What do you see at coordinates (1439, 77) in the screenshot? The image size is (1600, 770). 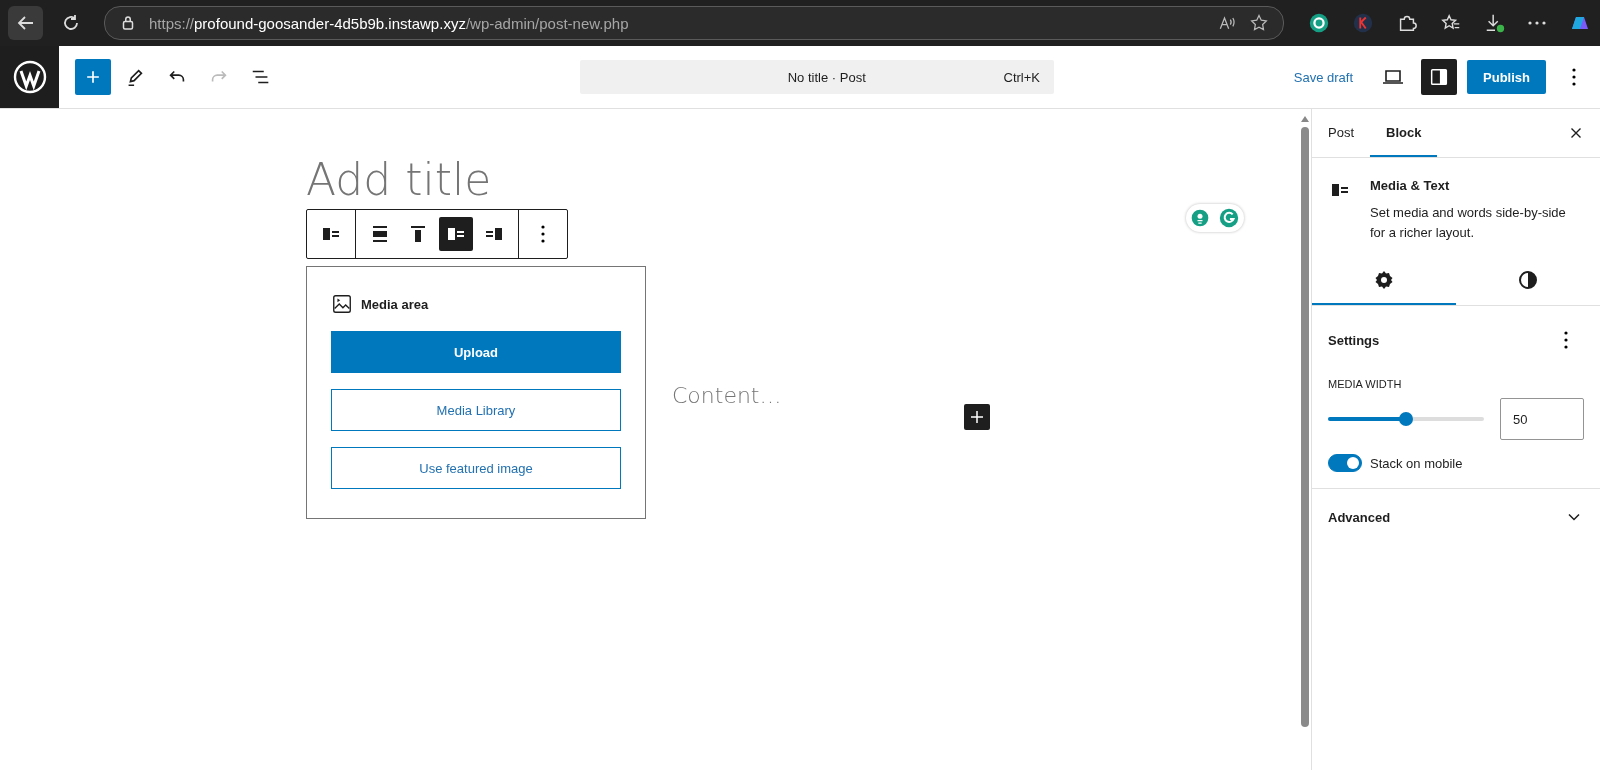 I see `settings-toggle-button` at bounding box center [1439, 77].